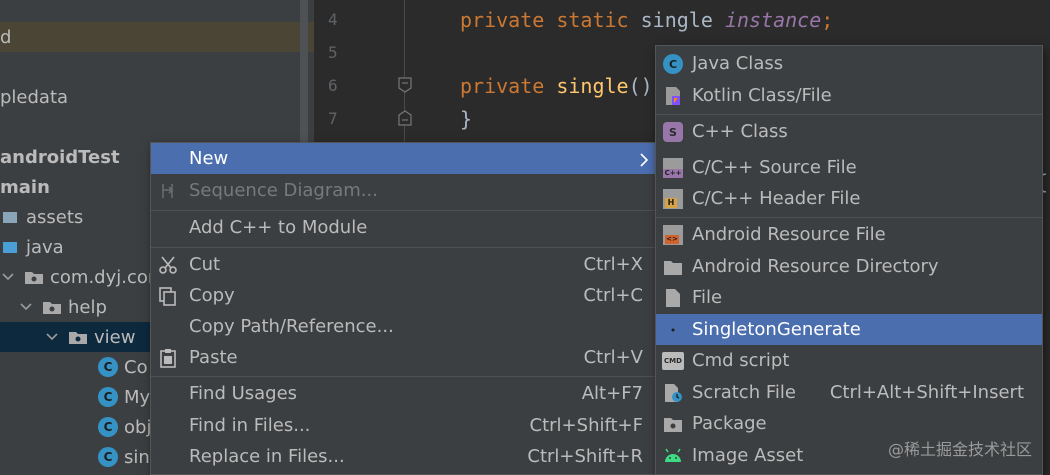 Image resolution: width=1050 pixels, height=475 pixels. Describe the element at coordinates (168, 358) in the screenshot. I see `clipboard-icon` at that location.